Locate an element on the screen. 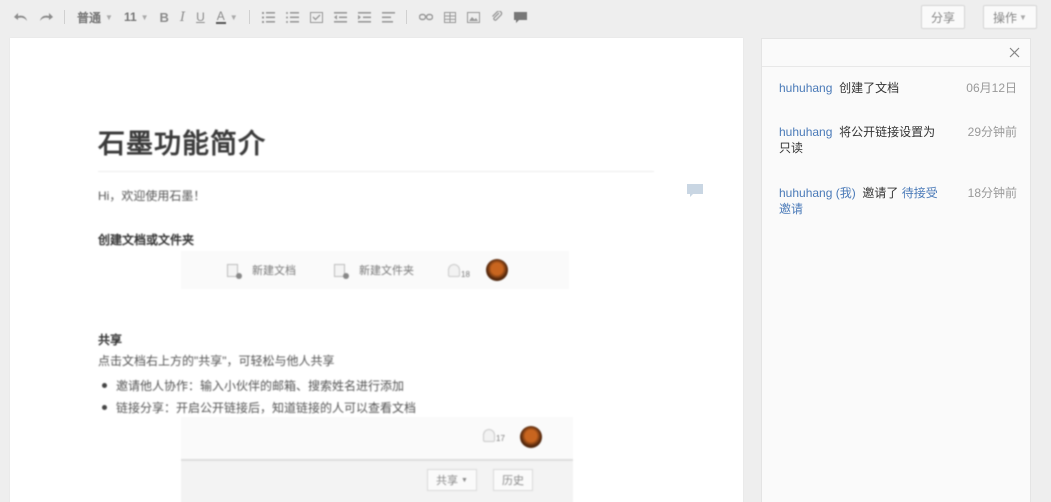 The width and height of the screenshot is (1051, 502). checklist-icon is located at coordinates (316, 17).